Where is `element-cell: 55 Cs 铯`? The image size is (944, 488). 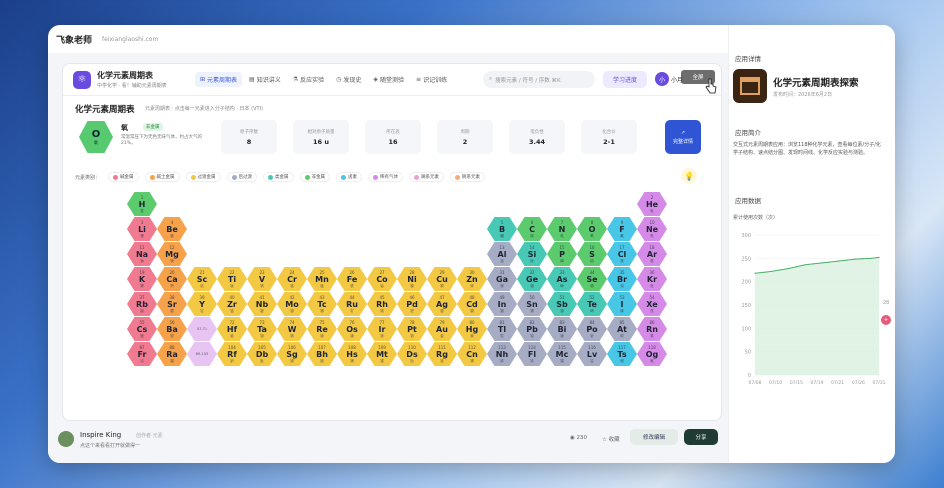
element-cell: 55 Cs 铯 is located at coordinates (142, 329).